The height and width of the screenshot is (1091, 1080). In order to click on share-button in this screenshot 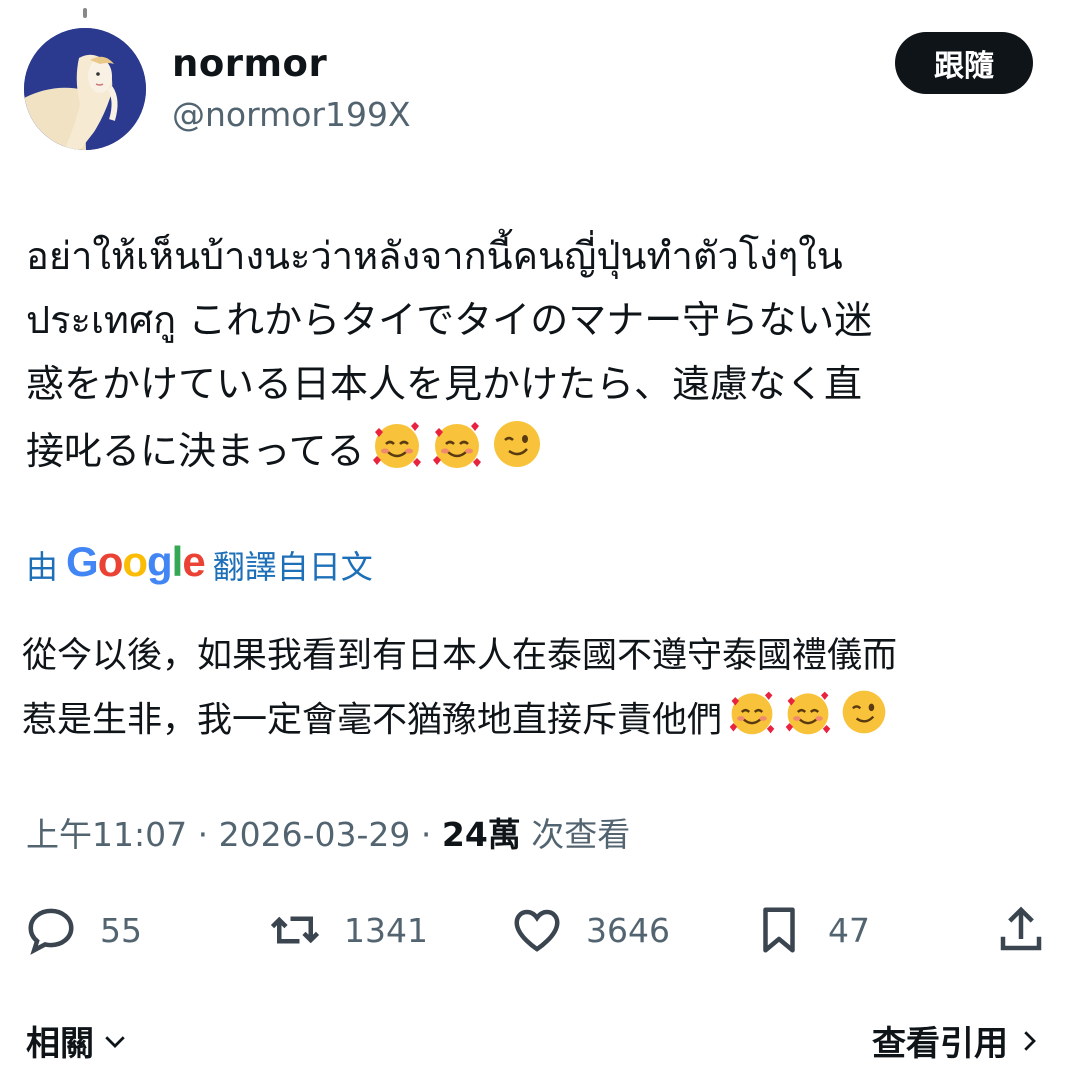, I will do `click(1021, 930)`.